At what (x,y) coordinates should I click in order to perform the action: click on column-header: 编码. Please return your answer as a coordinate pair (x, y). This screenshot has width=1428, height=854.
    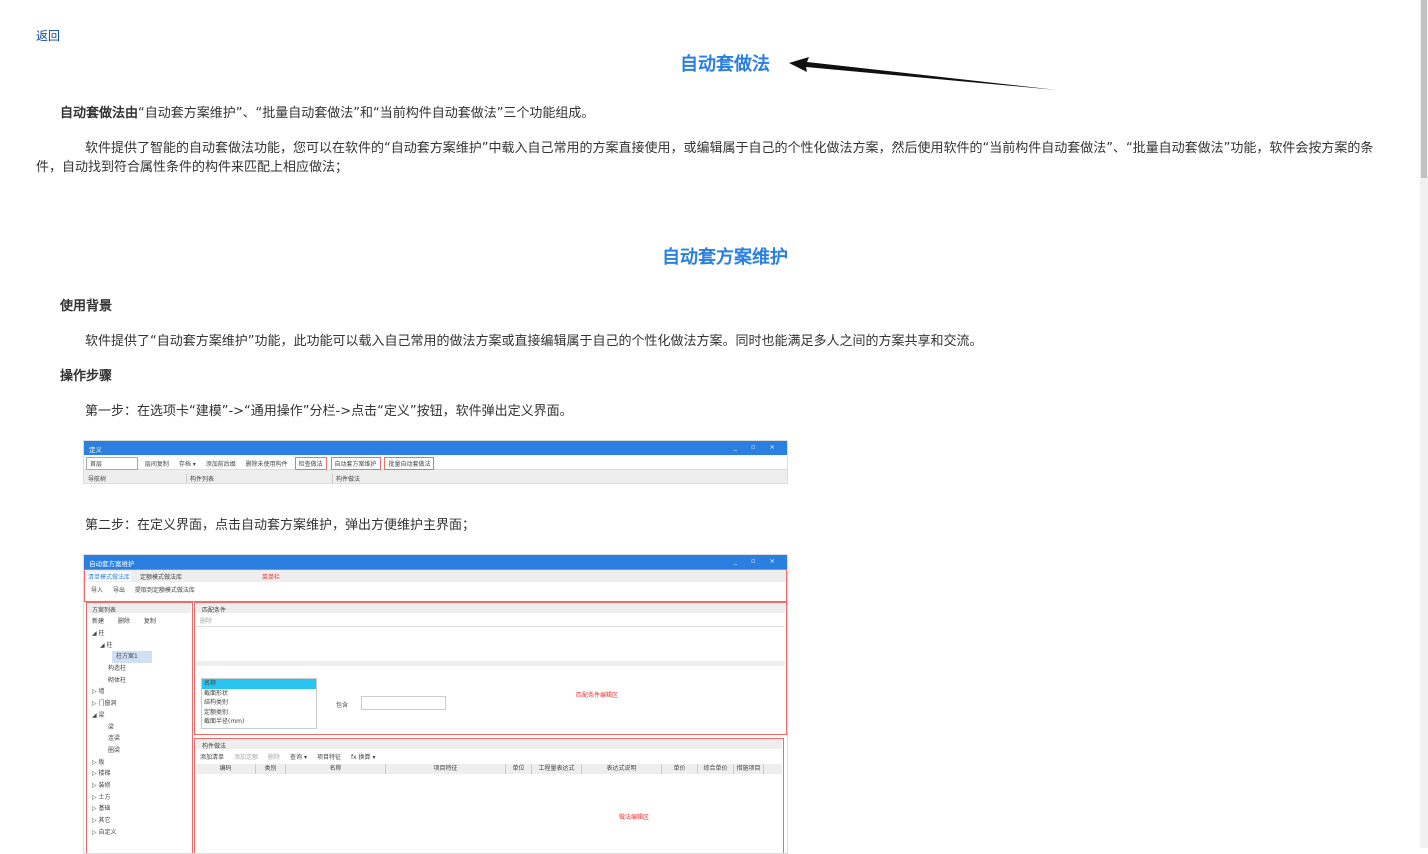
    Looking at the image, I should click on (226, 769).